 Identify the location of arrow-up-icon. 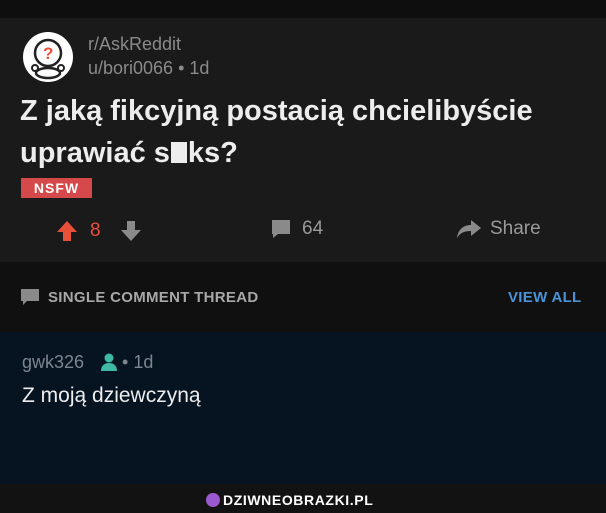
(67, 231).